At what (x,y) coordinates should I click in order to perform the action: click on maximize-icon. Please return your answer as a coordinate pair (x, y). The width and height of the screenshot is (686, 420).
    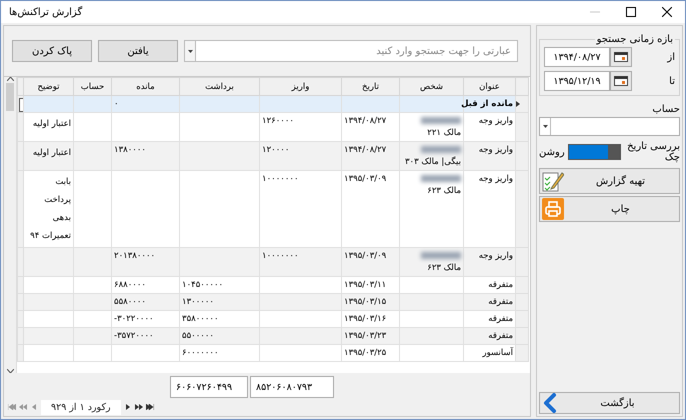
    Looking at the image, I should click on (631, 12).